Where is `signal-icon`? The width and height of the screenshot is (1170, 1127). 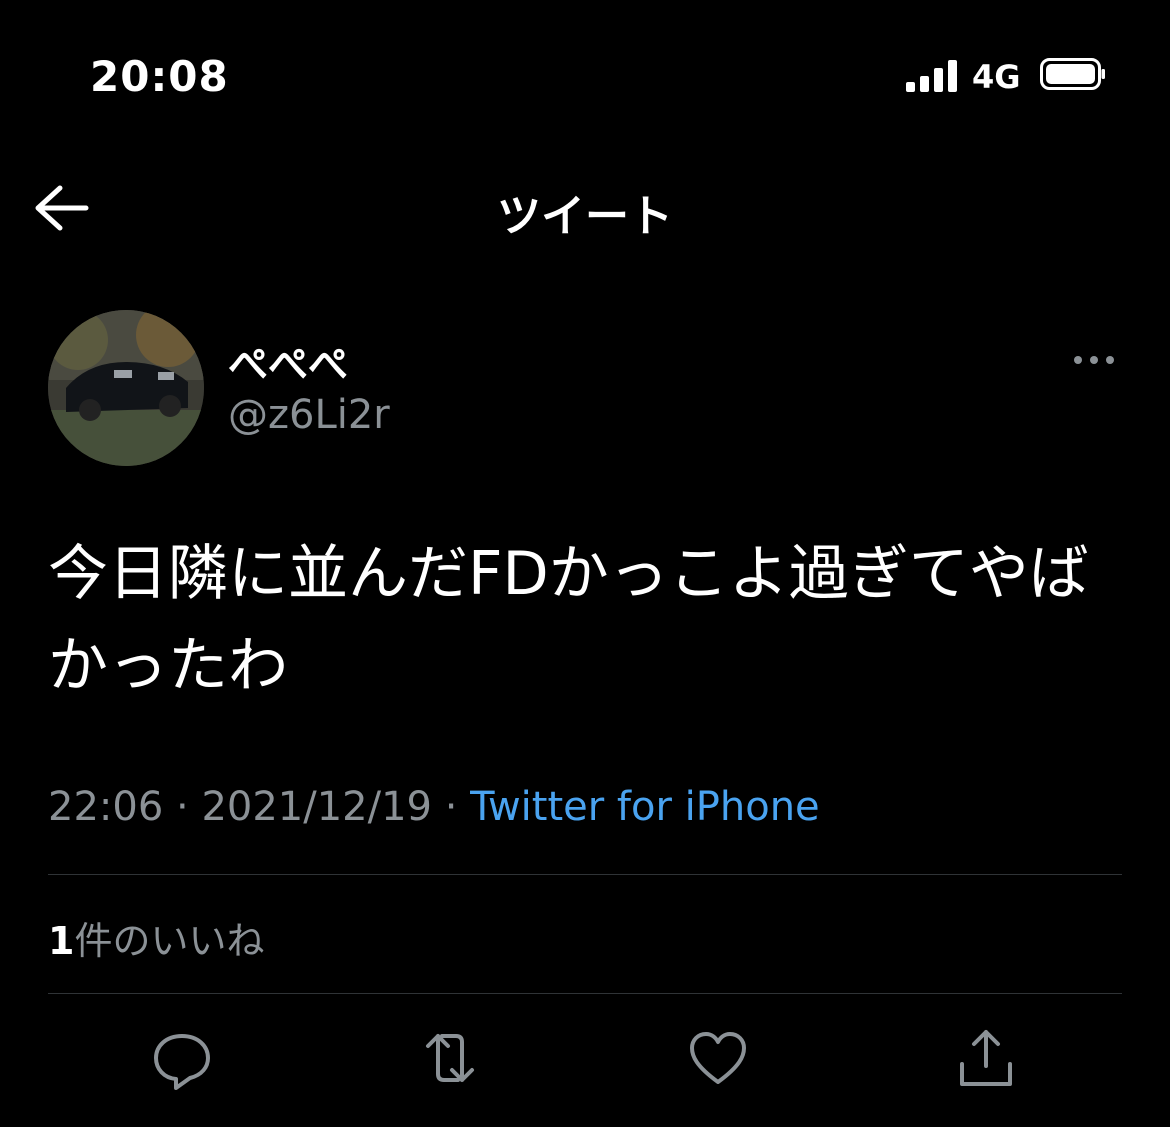 signal-icon is located at coordinates (932, 75).